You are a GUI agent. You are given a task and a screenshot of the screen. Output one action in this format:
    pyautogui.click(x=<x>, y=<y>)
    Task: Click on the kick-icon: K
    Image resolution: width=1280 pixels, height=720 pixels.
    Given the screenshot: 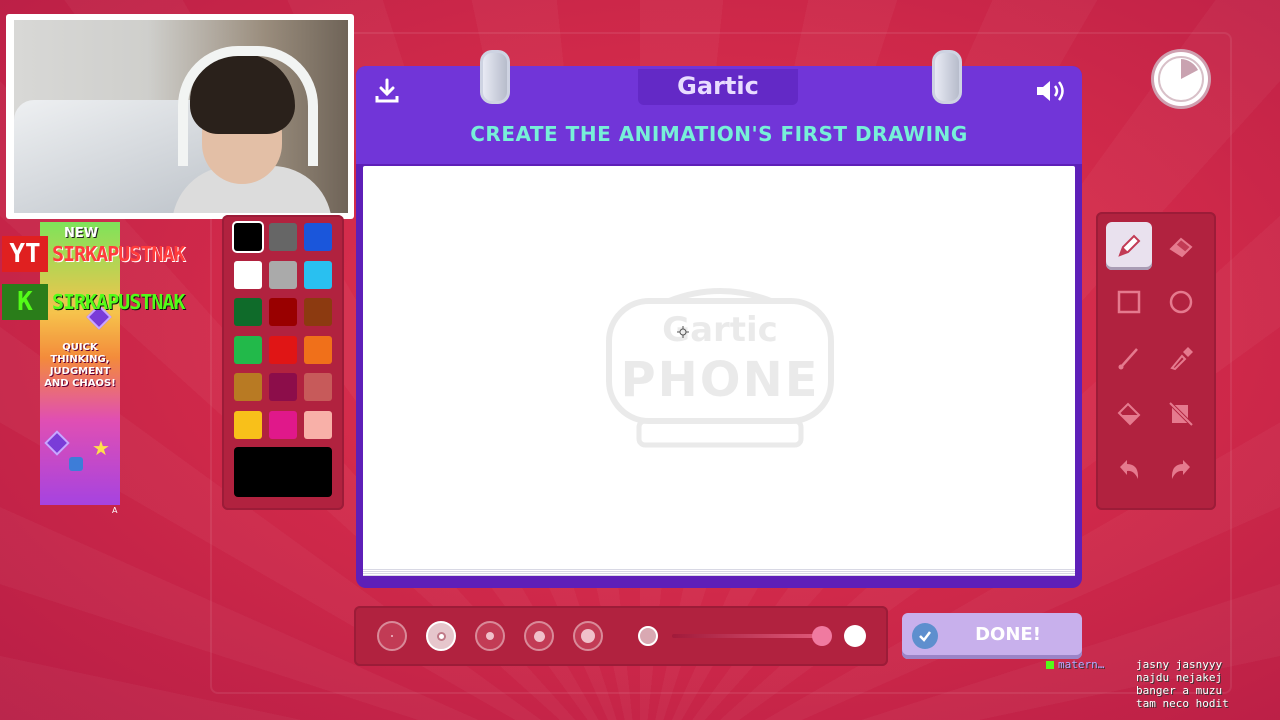 What is the action you would take?
    pyautogui.click(x=25, y=302)
    